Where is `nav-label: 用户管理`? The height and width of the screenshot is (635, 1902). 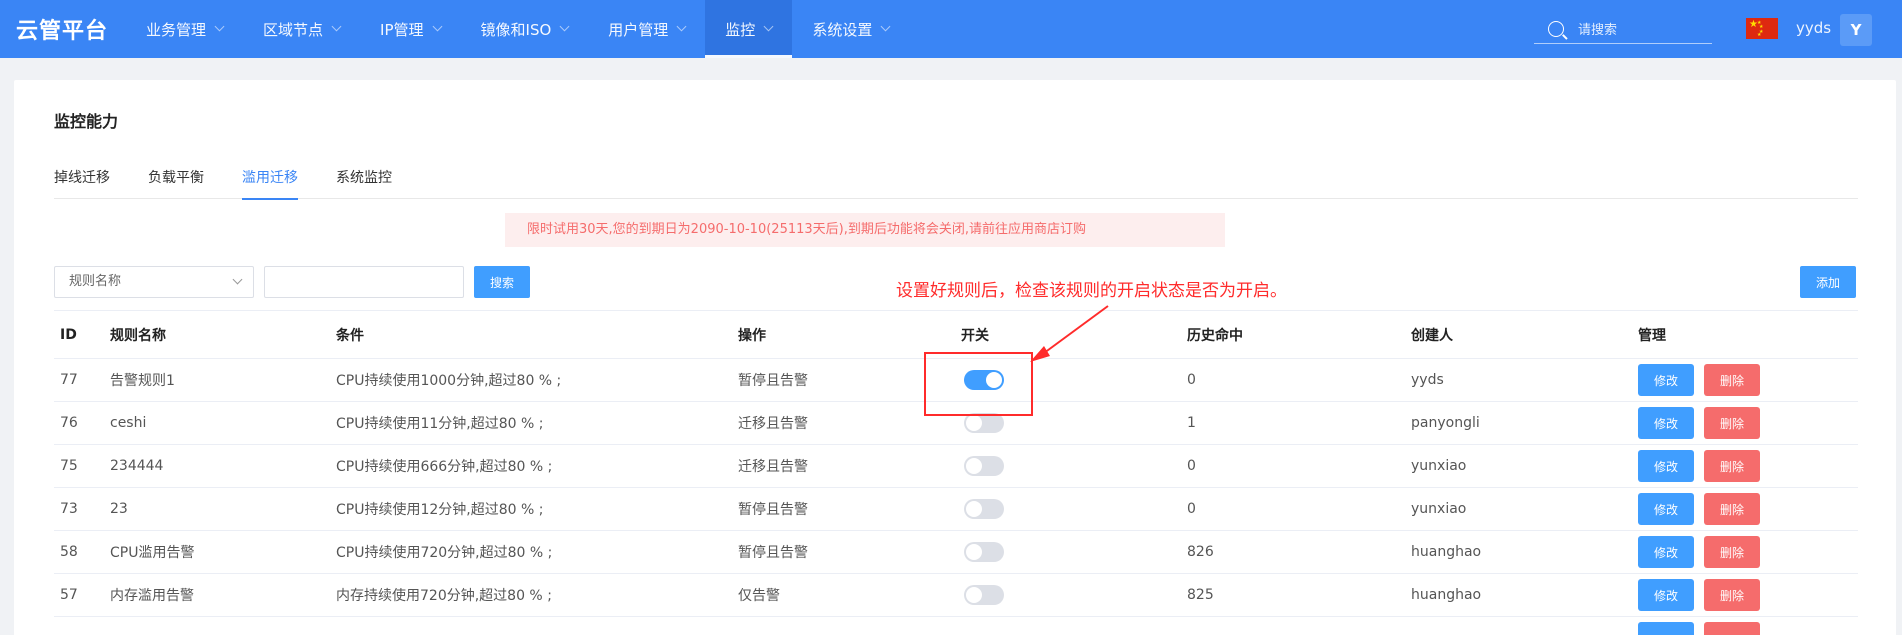
nav-label: 用户管理 is located at coordinates (638, 29).